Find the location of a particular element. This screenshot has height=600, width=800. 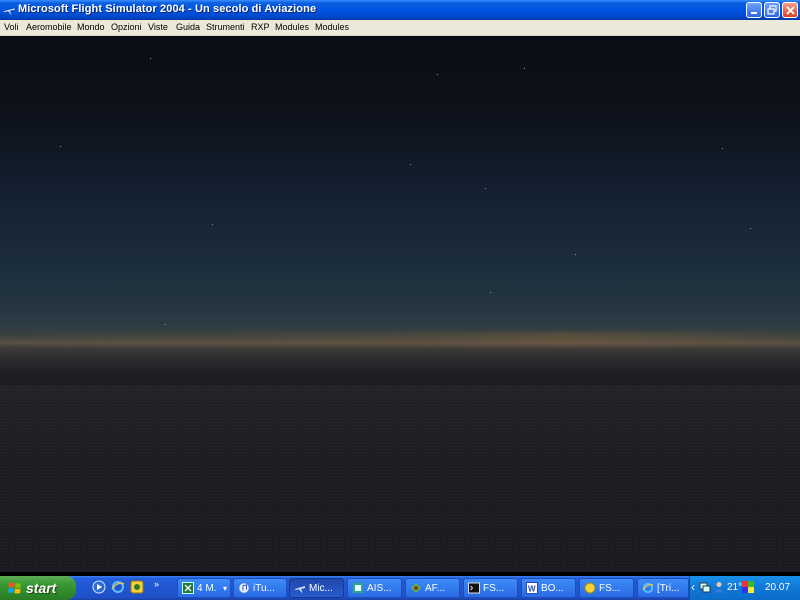

menu-viste: Viste is located at coordinates (158, 27).